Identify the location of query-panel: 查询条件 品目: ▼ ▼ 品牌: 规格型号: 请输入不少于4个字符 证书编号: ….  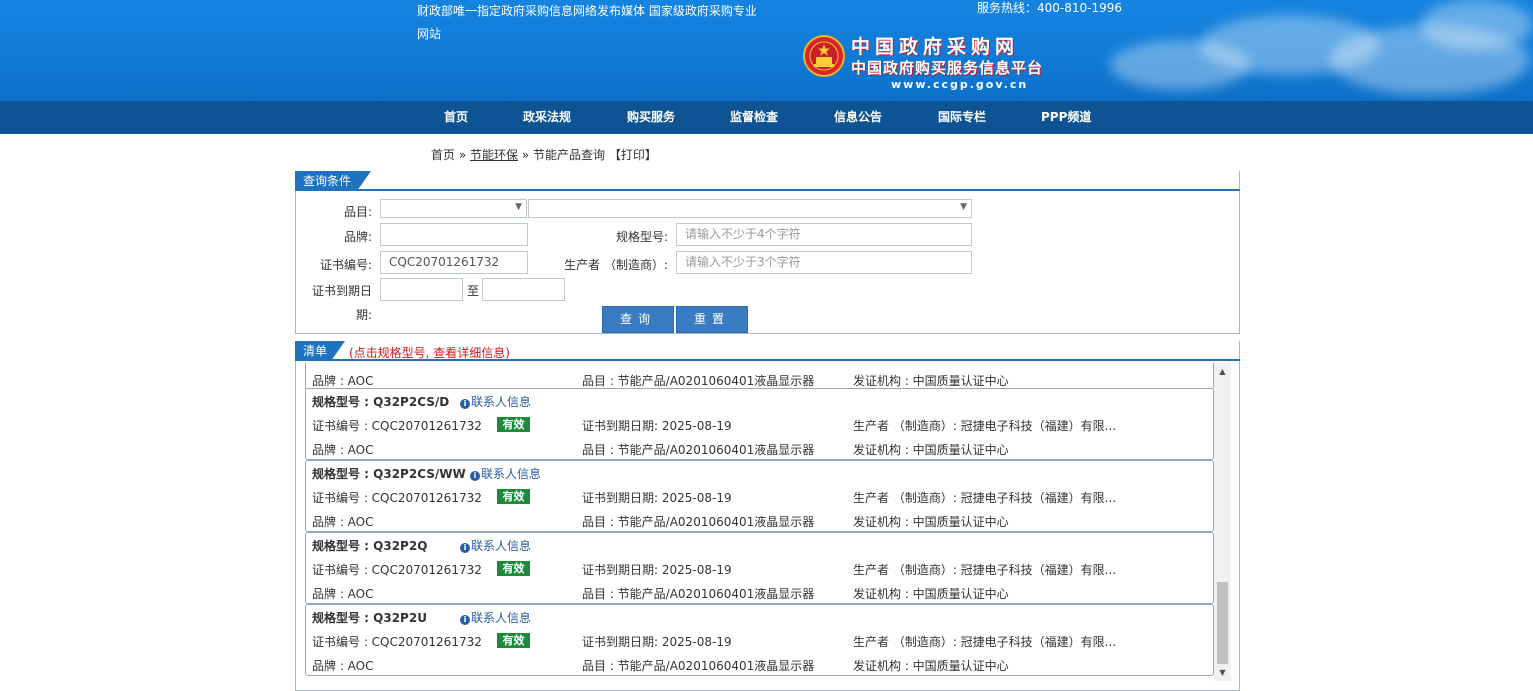
(767, 252).